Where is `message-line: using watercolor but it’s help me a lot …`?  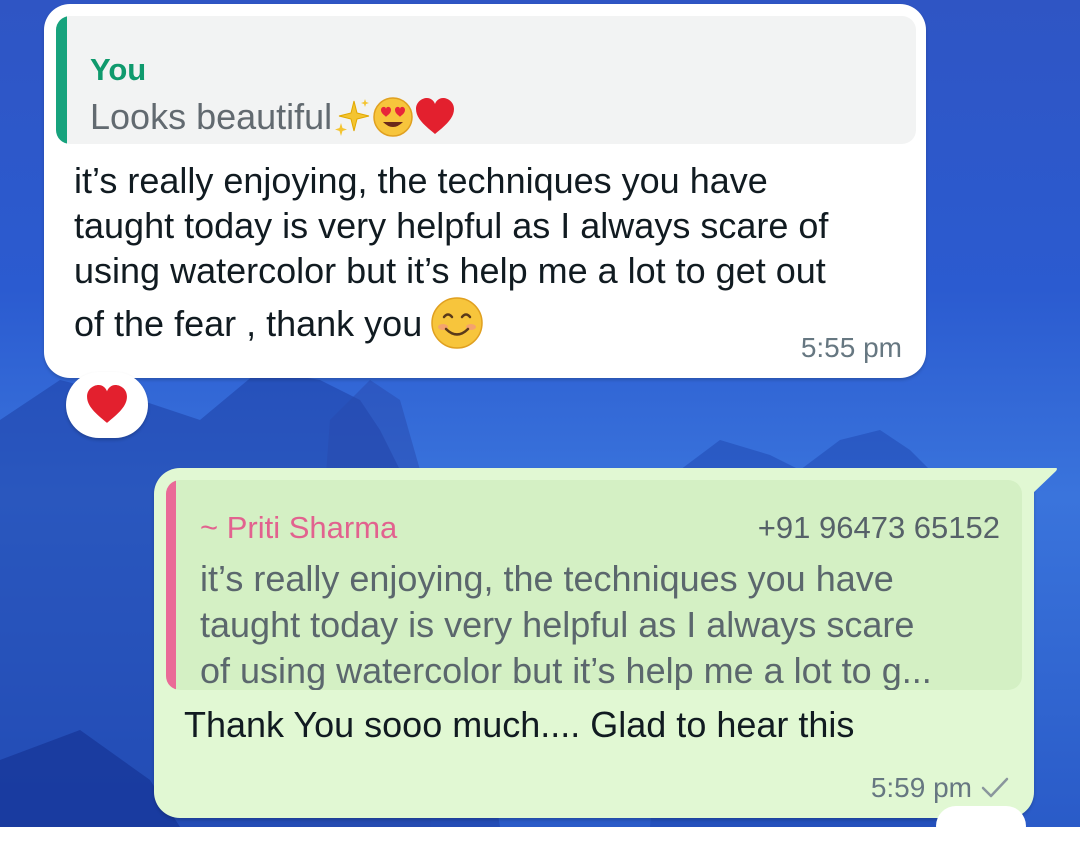
message-line: using watercolor but it’s help me a lot … is located at coordinates (450, 270).